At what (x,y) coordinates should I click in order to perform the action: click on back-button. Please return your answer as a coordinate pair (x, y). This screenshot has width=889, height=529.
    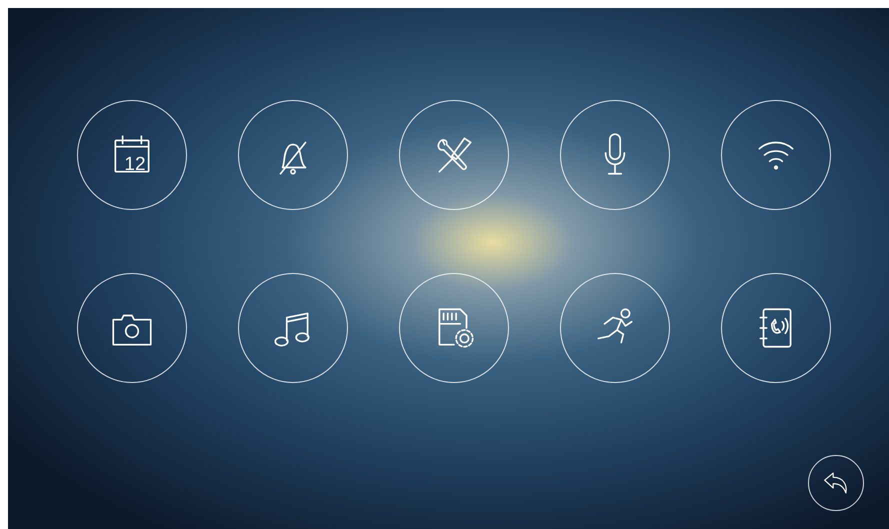
    Looking at the image, I should click on (836, 483).